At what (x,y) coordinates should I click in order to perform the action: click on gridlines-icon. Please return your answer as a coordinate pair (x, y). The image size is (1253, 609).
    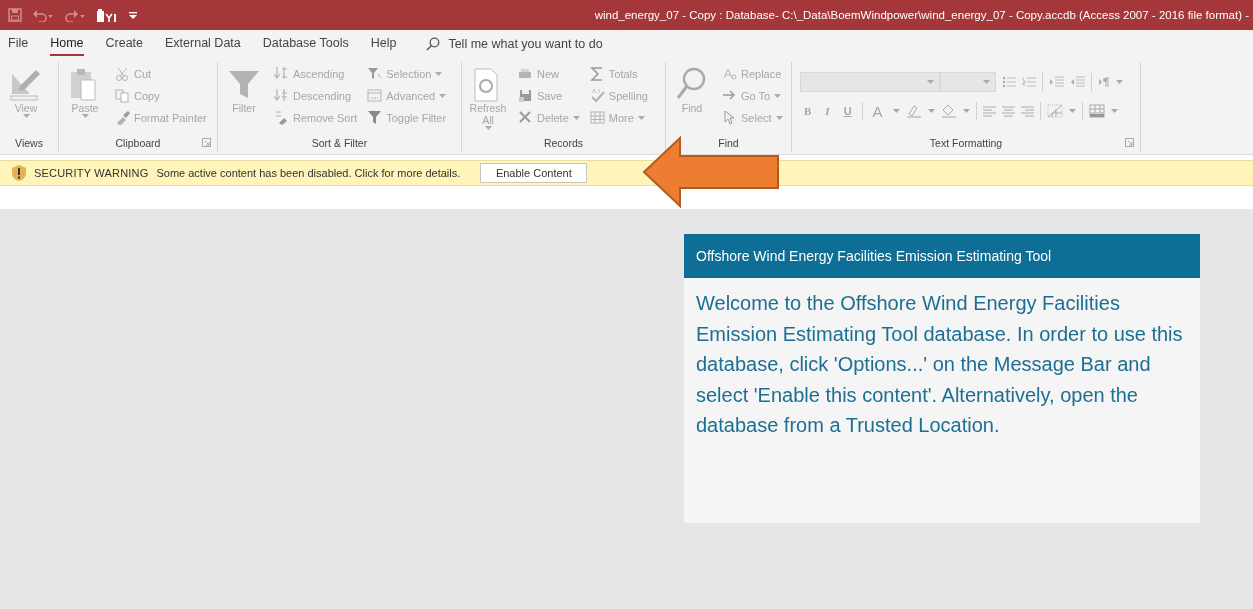
    Looking at the image, I should click on (1054, 111).